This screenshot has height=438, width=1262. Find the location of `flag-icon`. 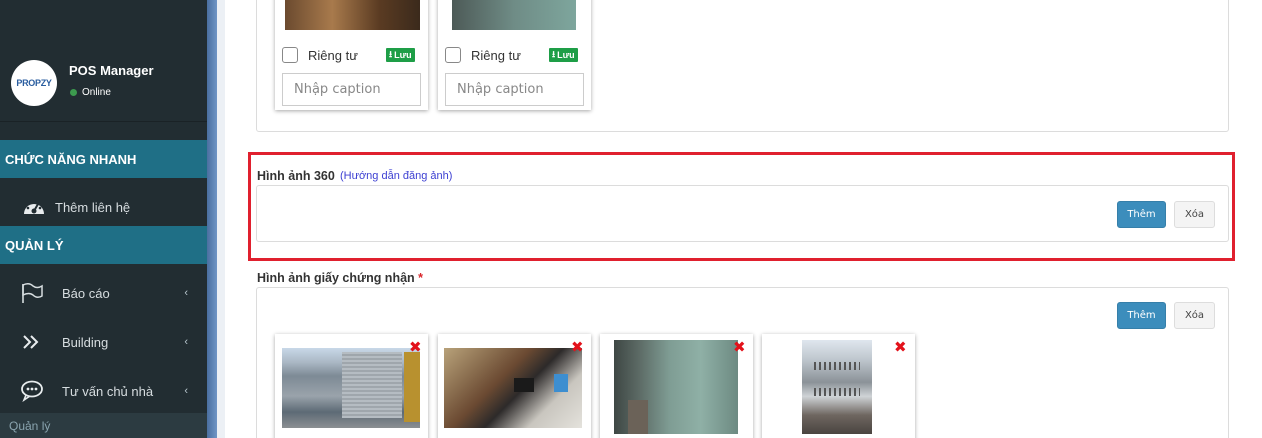

flag-icon is located at coordinates (32, 293).